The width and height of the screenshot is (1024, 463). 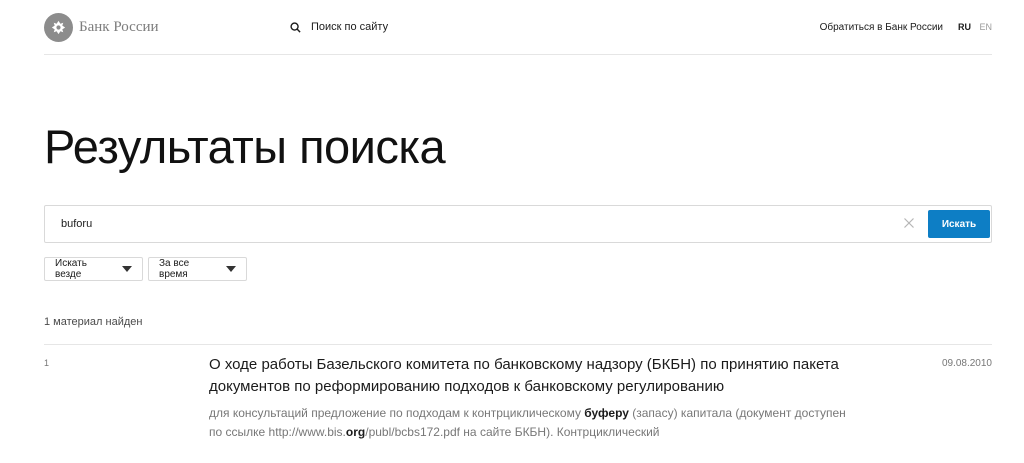 I want to click on snippet-highlight: буферу, so click(x=606, y=413).